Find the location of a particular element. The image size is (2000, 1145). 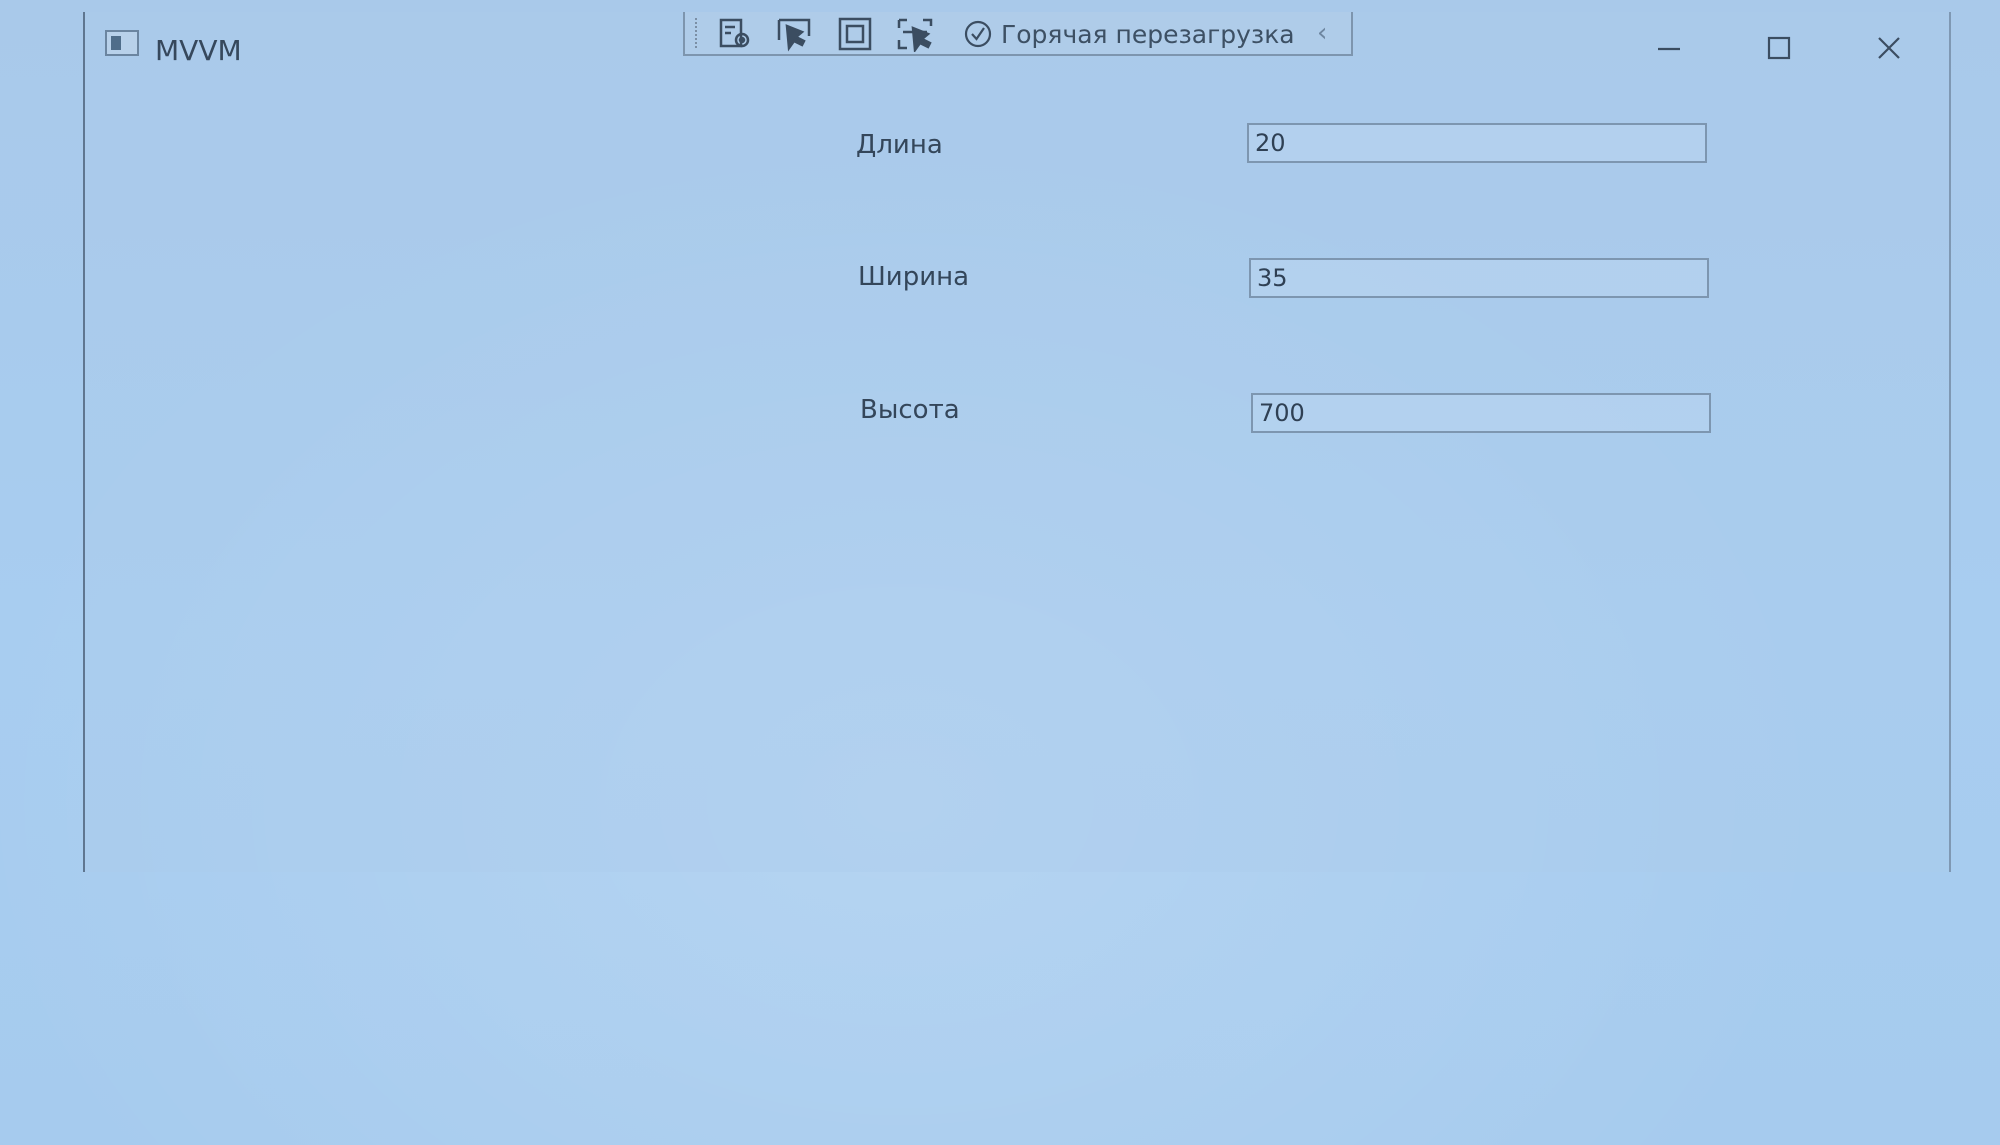

minimize-button is located at coordinates (1669, 48).